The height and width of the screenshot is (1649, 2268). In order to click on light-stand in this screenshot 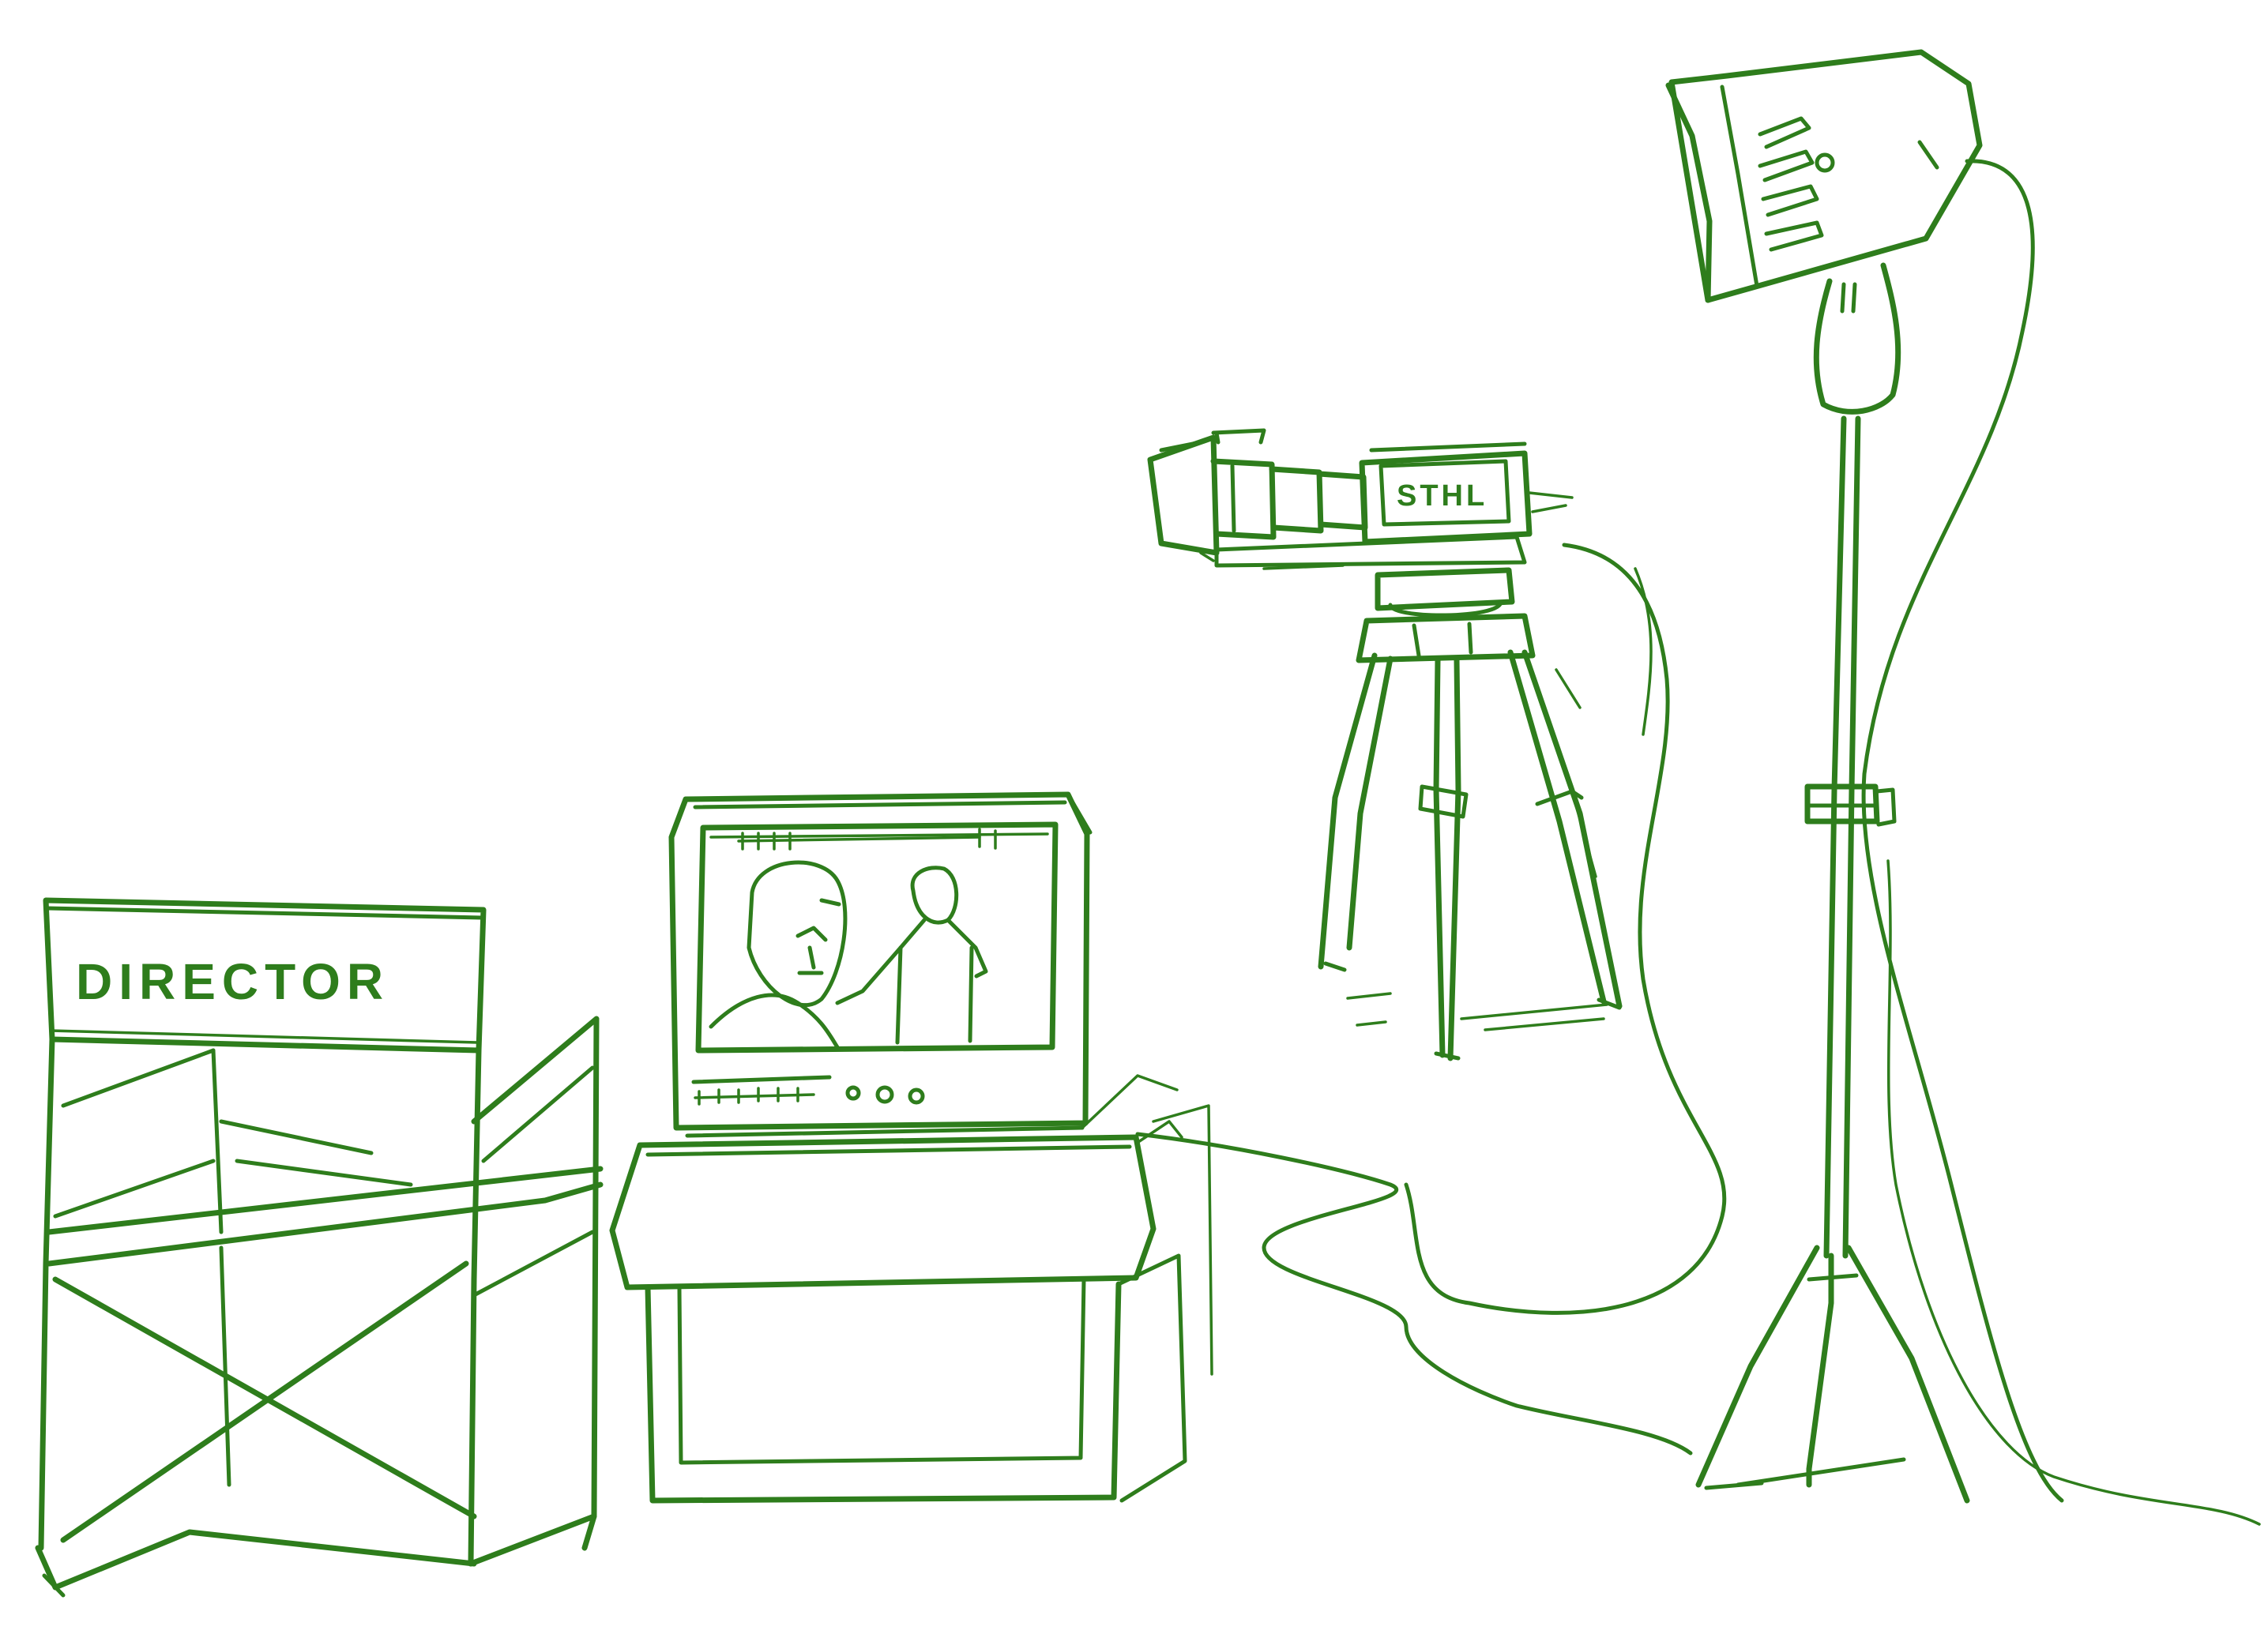, I will do `click(1832, 959)`.